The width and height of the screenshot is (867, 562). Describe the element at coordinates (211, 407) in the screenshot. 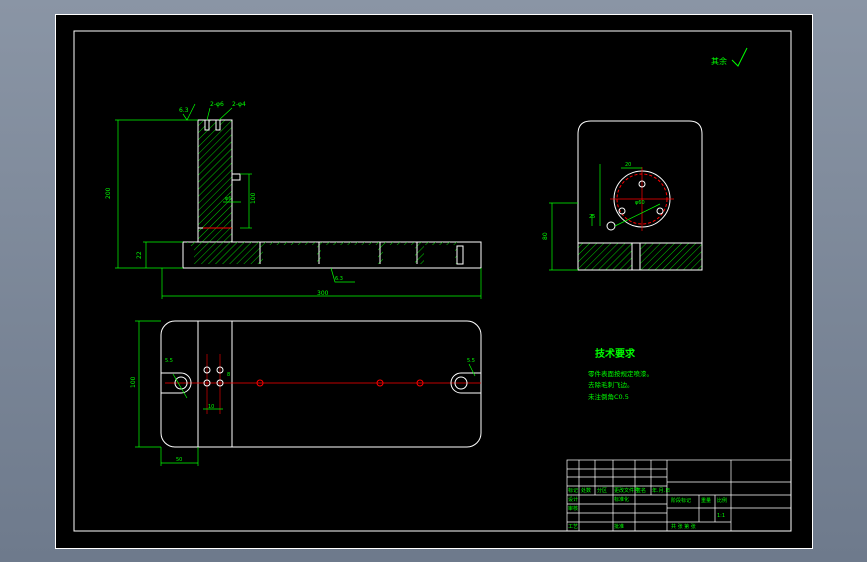

I see `top-dim-bottom: 10` at that location.